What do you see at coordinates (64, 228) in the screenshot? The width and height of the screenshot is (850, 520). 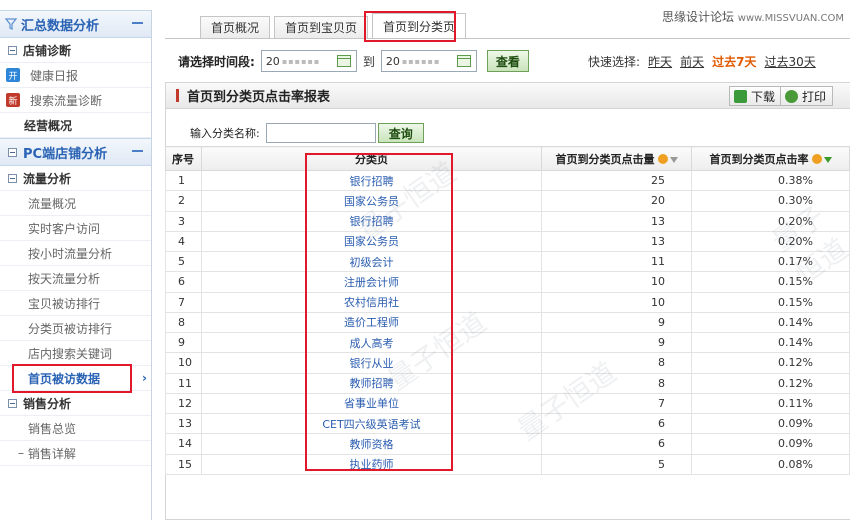 I see `sidebar-item-label: 实时客户访问` at bounding box center [64, 228].